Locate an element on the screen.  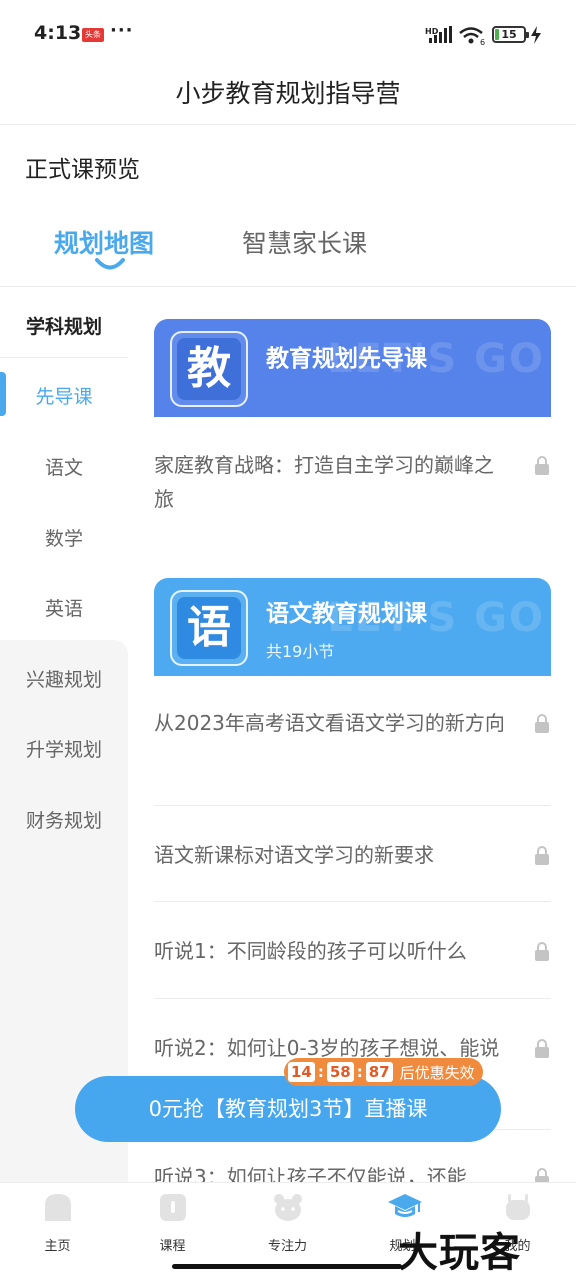
countdown-hours: 14 is located at coordinates (301, 1072).